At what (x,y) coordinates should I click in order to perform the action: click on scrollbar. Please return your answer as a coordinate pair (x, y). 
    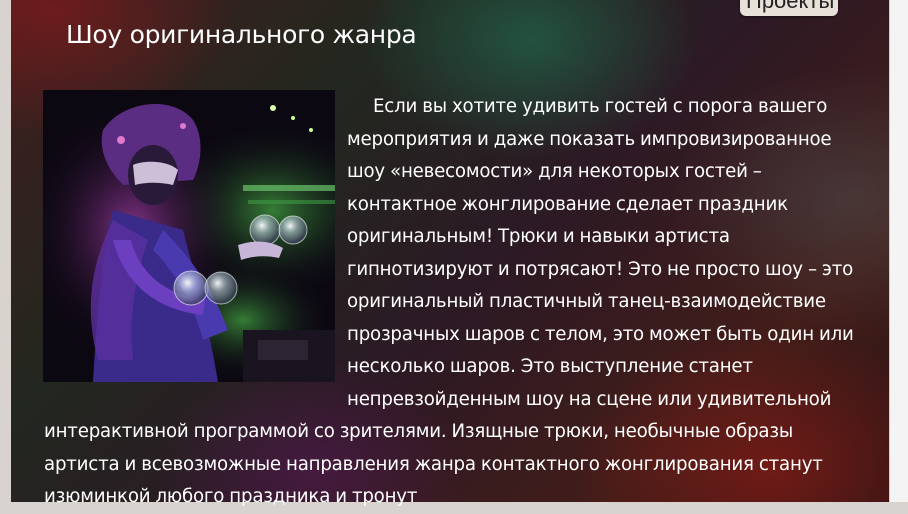
    Looking at the image, I should click on (898, 251).